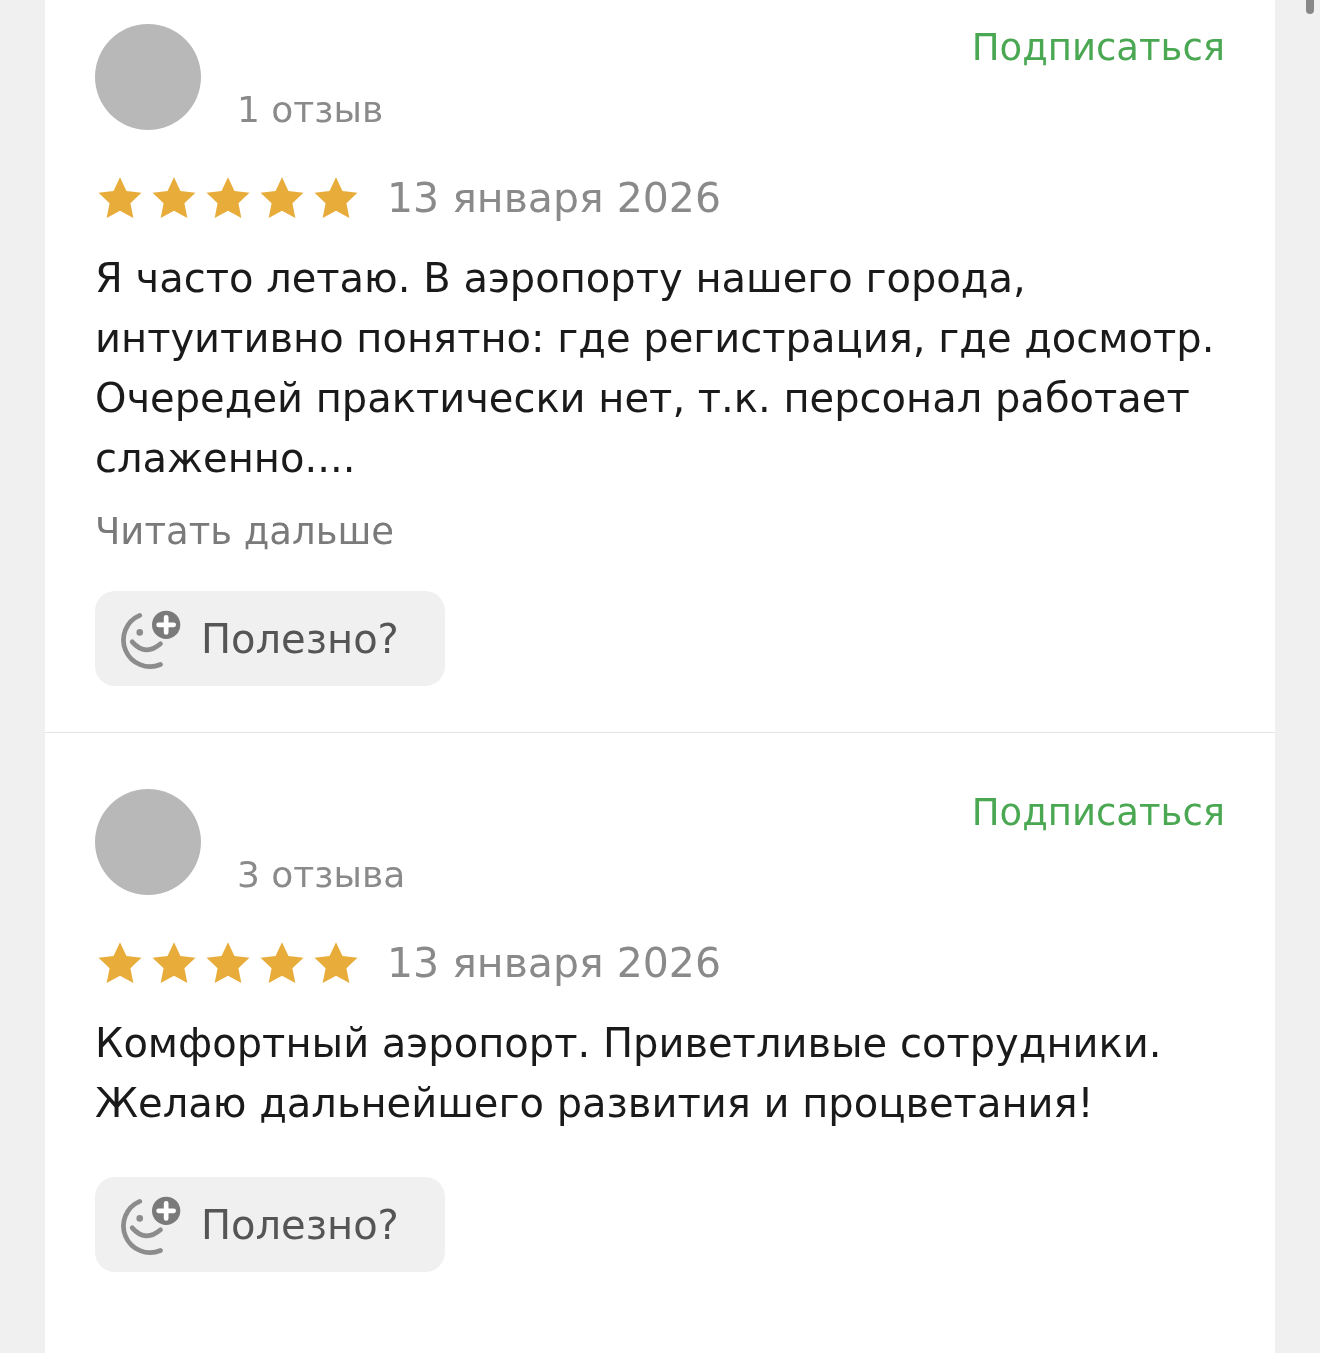 The width and height of the screenshot is (1320, 1353). What do you see at coordinates (1310, 7) in the screenshot?
I see `scrollbar` at bounding box center [1310, 7].